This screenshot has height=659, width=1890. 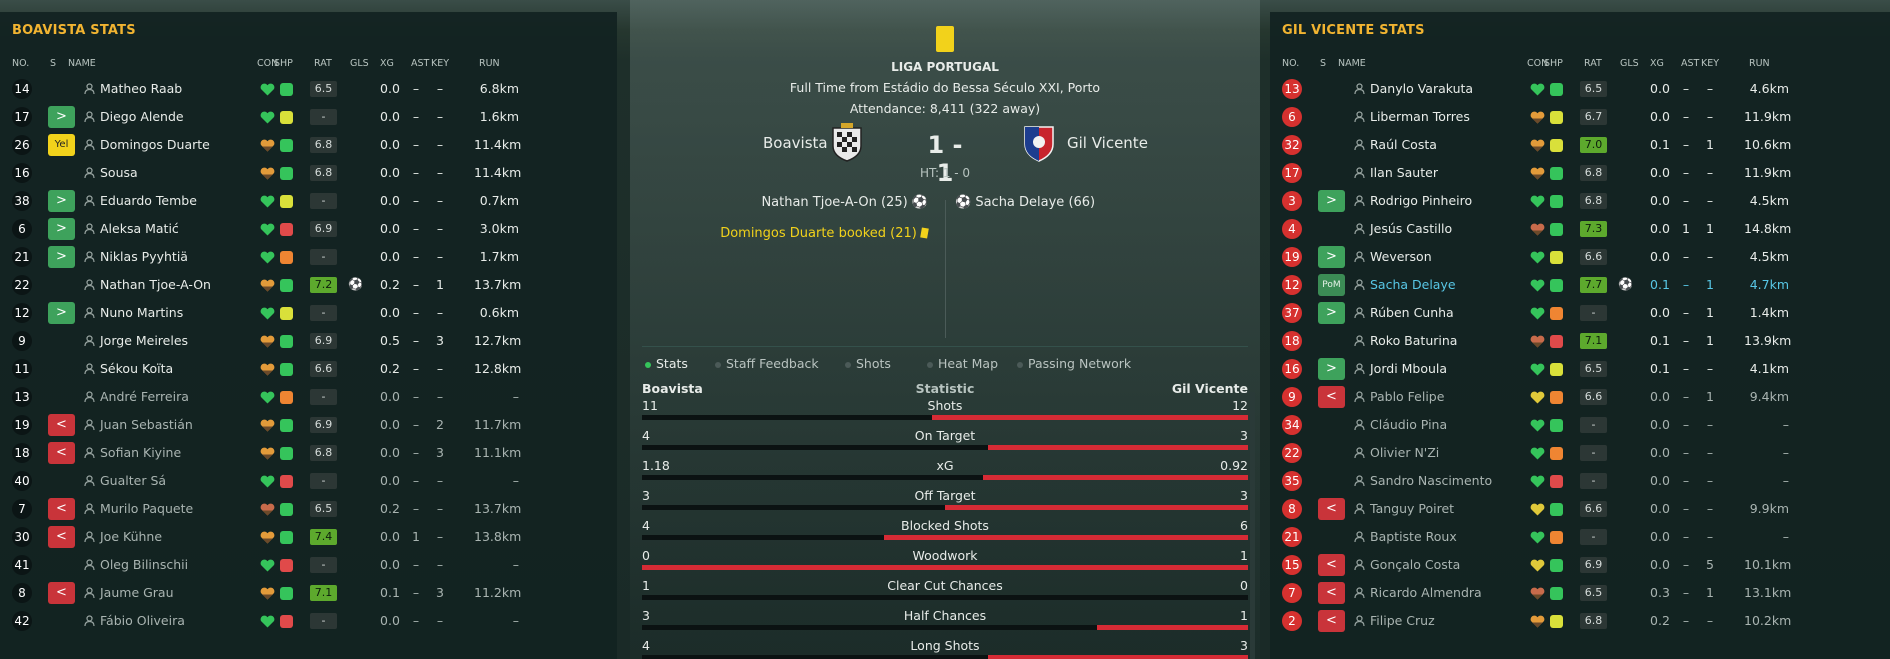 What do you see at coordinates (1580, 509) in the screenshot?
I see `table-row: 8 < Tanguy Poiret 6.6 0.0– –9.9km` at bounding box center [1580, 509].